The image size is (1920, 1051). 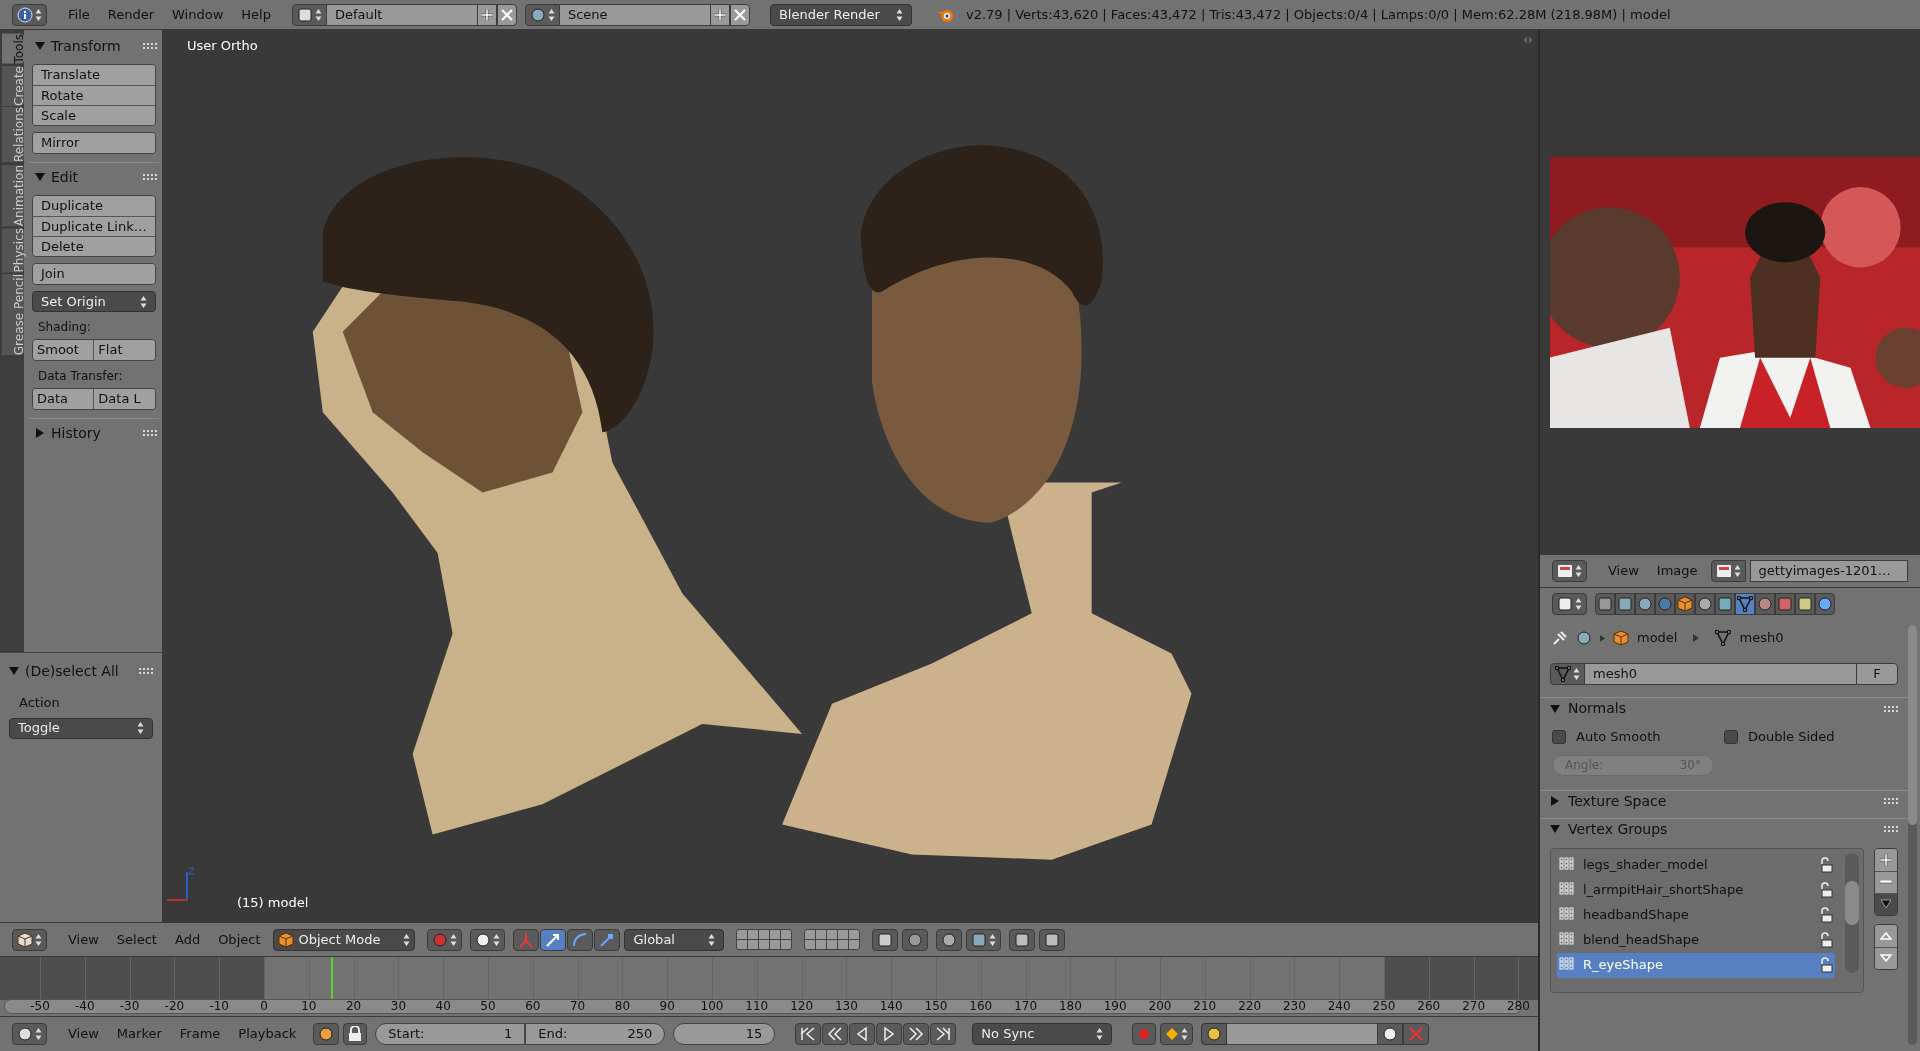 What do you see at coordinates (553, 939) in the screenshot?
I see `translate-manipulator-button` at bounding box center [553, 939].